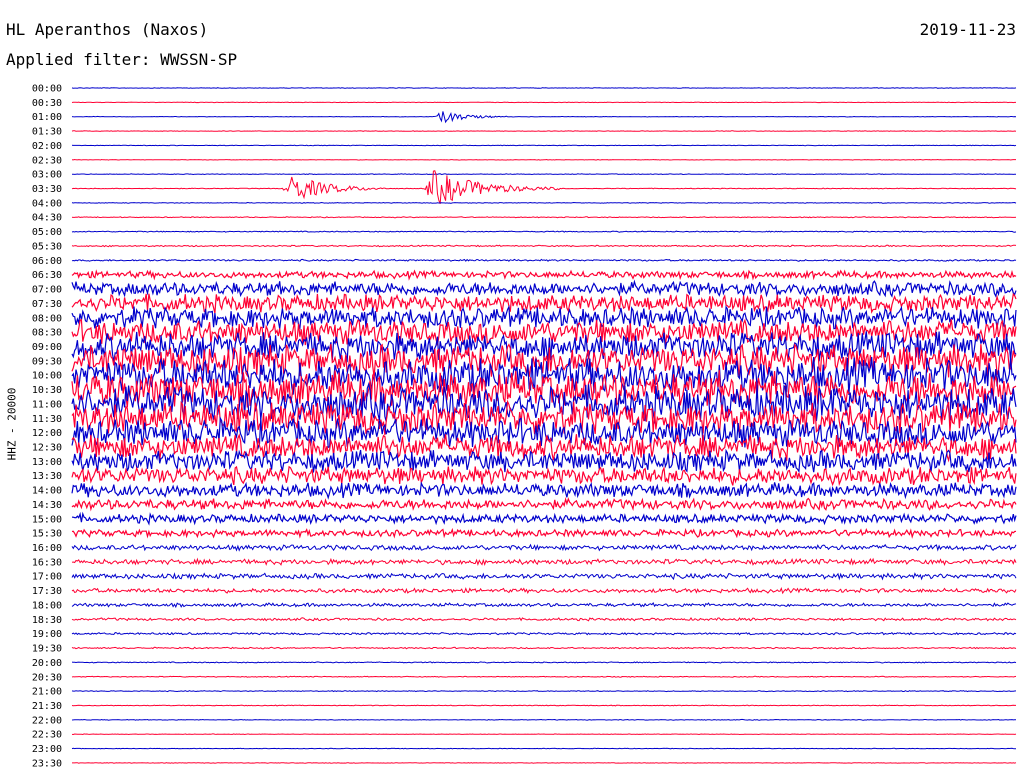 The width and height of the screenshot is (1024, 780). I want to click on tick-label-1530: 15:30, so click(47, 534).